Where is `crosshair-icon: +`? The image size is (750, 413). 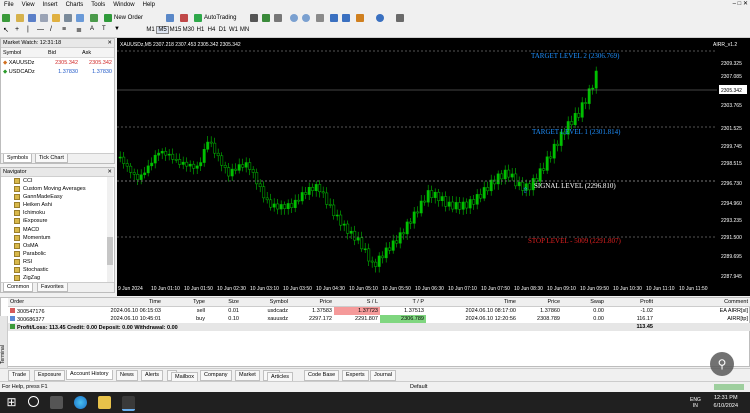
crosshair-icon: + is located at coordinates (17, 29).